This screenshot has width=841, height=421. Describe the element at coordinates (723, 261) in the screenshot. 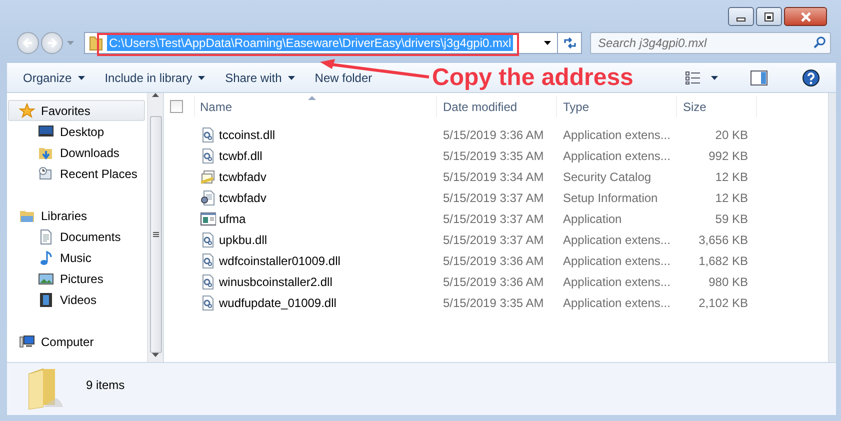

I see `size-cell-text: 1,682 KB` at that location.